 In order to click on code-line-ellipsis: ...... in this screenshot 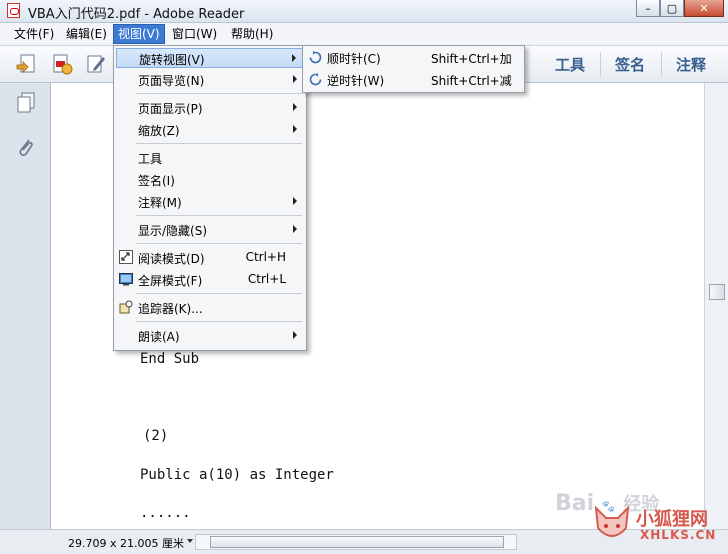, I will do `click(165, 513)`.